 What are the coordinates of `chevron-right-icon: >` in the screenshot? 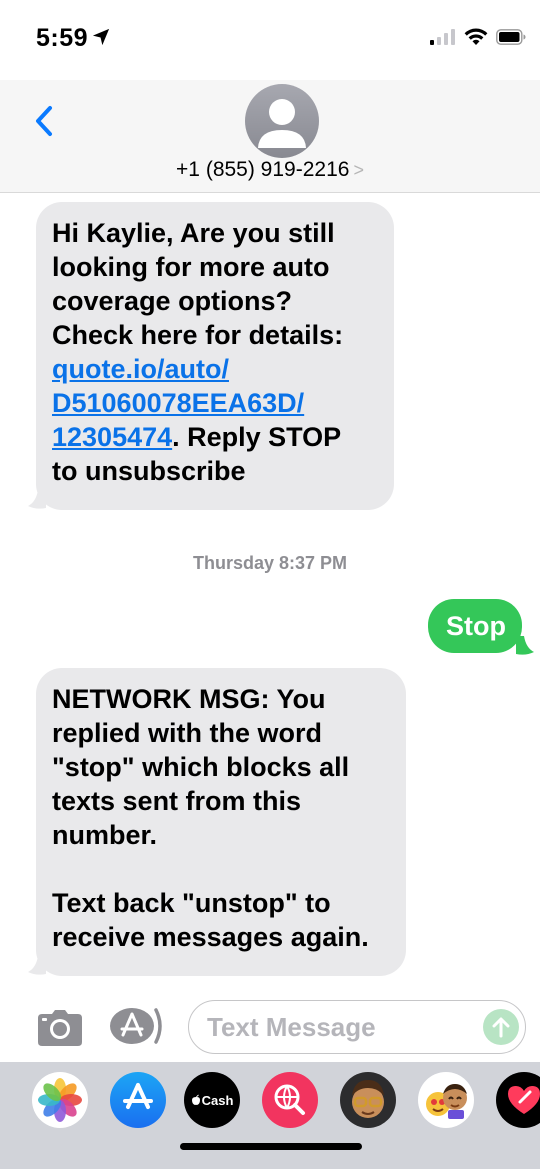 It's located at (358, 170).